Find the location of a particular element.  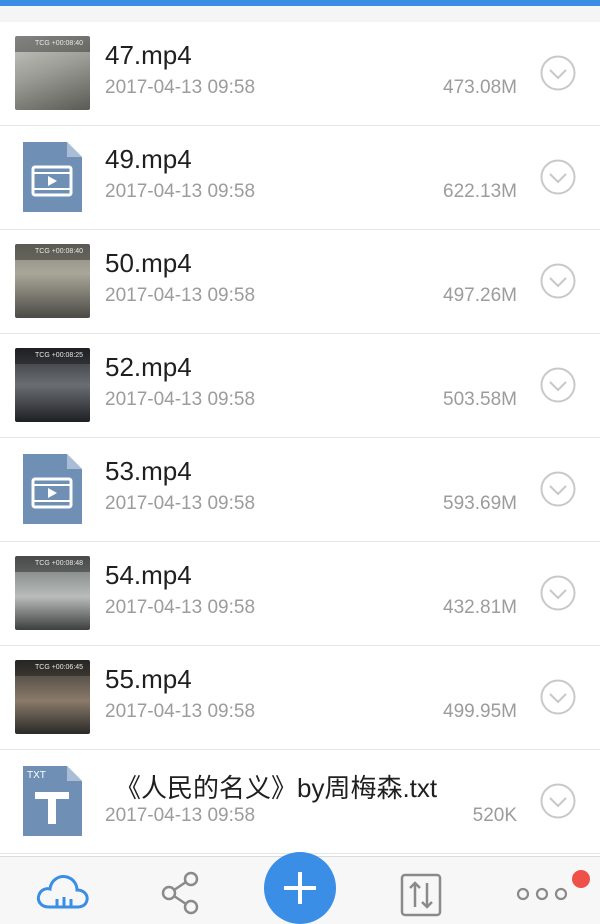

file-size: 520K is located at coordinates (494, 815).